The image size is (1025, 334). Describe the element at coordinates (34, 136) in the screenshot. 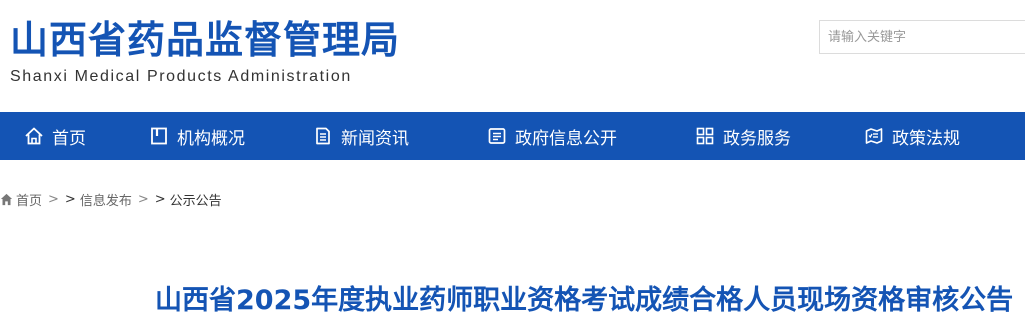

I see `home-icon` at that location.